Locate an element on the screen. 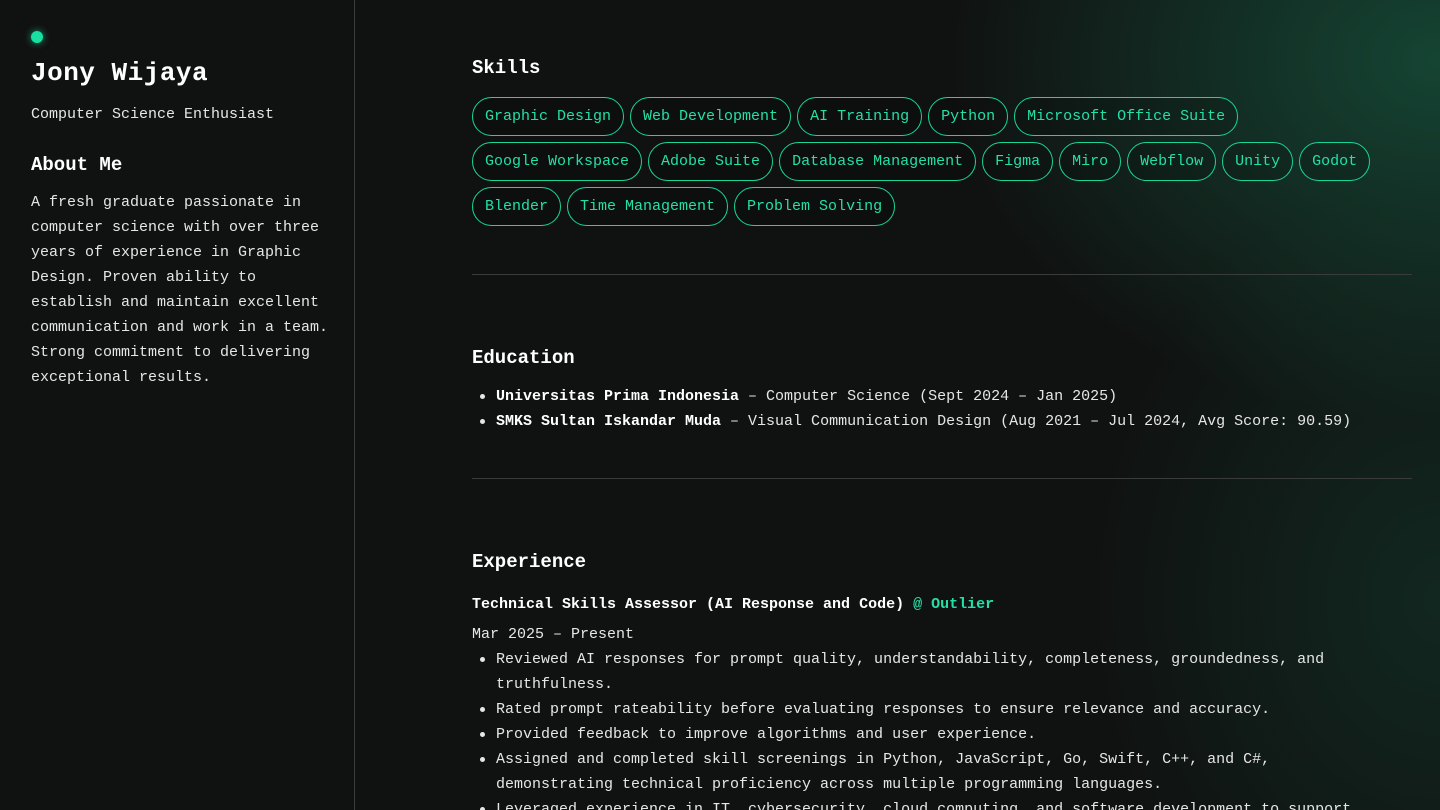 This screenshot has height=810, width=1440. education-title: Education is located at coordinates (523, 358).